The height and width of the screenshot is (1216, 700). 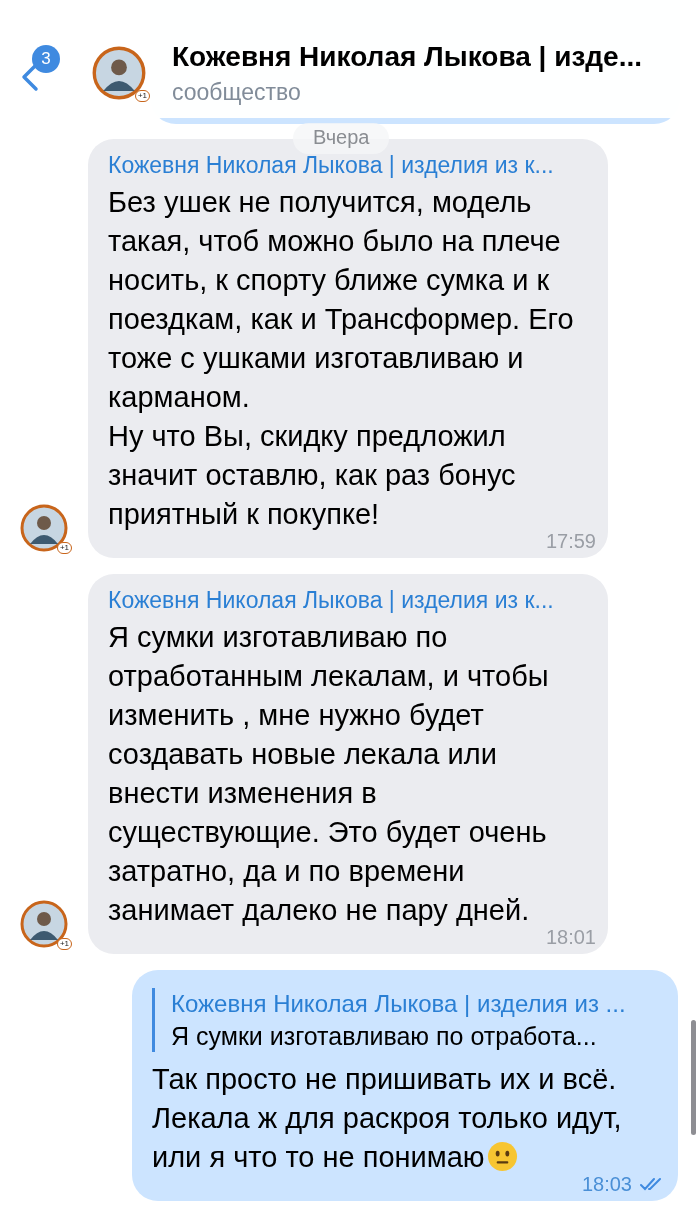 I want to click on message-text: Так просто не пришивать их и всё. Лекала ж для раскроя только идут, или я что то не понимаю, so click(x=387, y=1118).